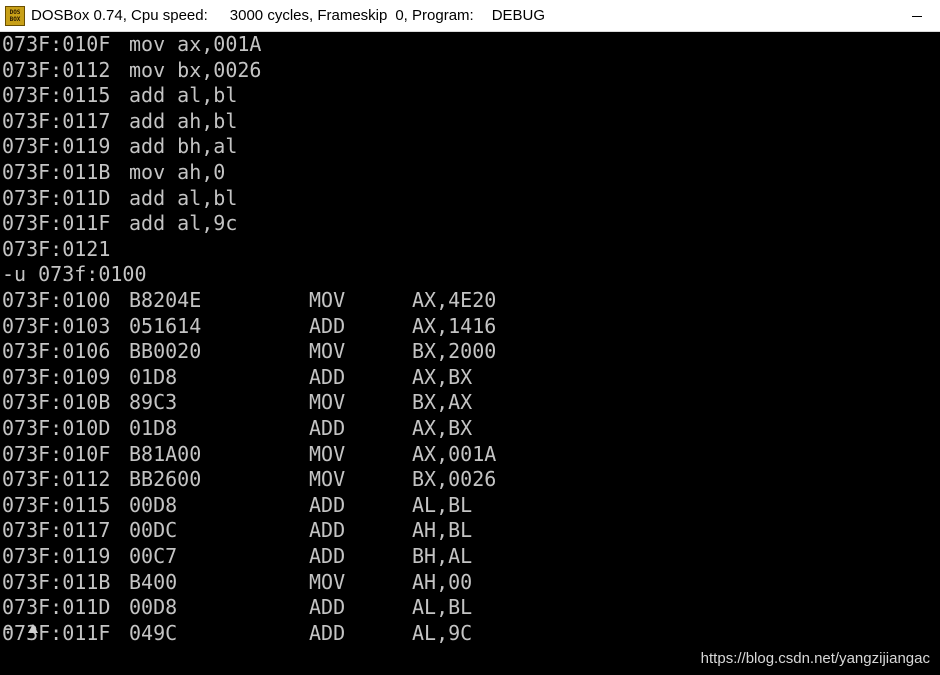 Image resolution: width=940 pixels, height=675 pixels. Describe the element at coordinates (56, 607) in the screenshot. I see `disasm-address: 073F:011D` at that location.